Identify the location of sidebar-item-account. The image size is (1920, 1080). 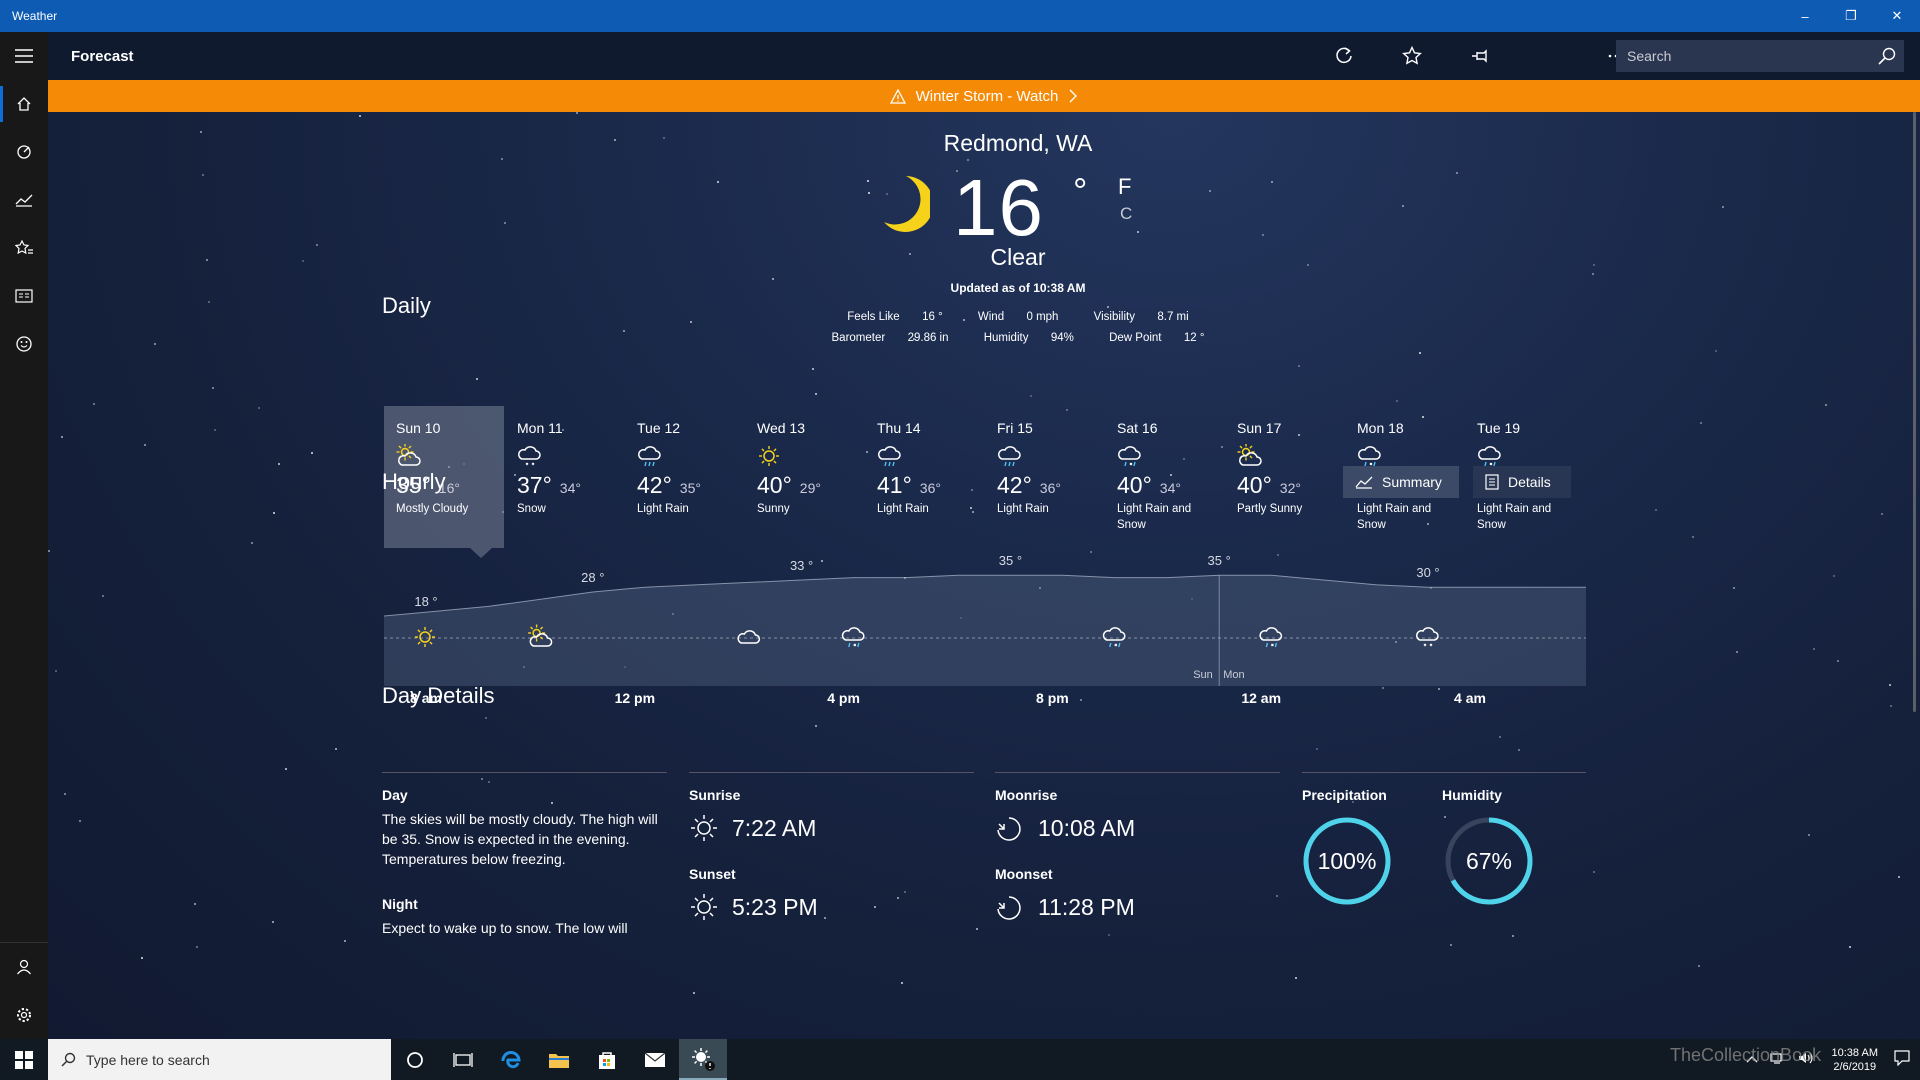
(24, 967).